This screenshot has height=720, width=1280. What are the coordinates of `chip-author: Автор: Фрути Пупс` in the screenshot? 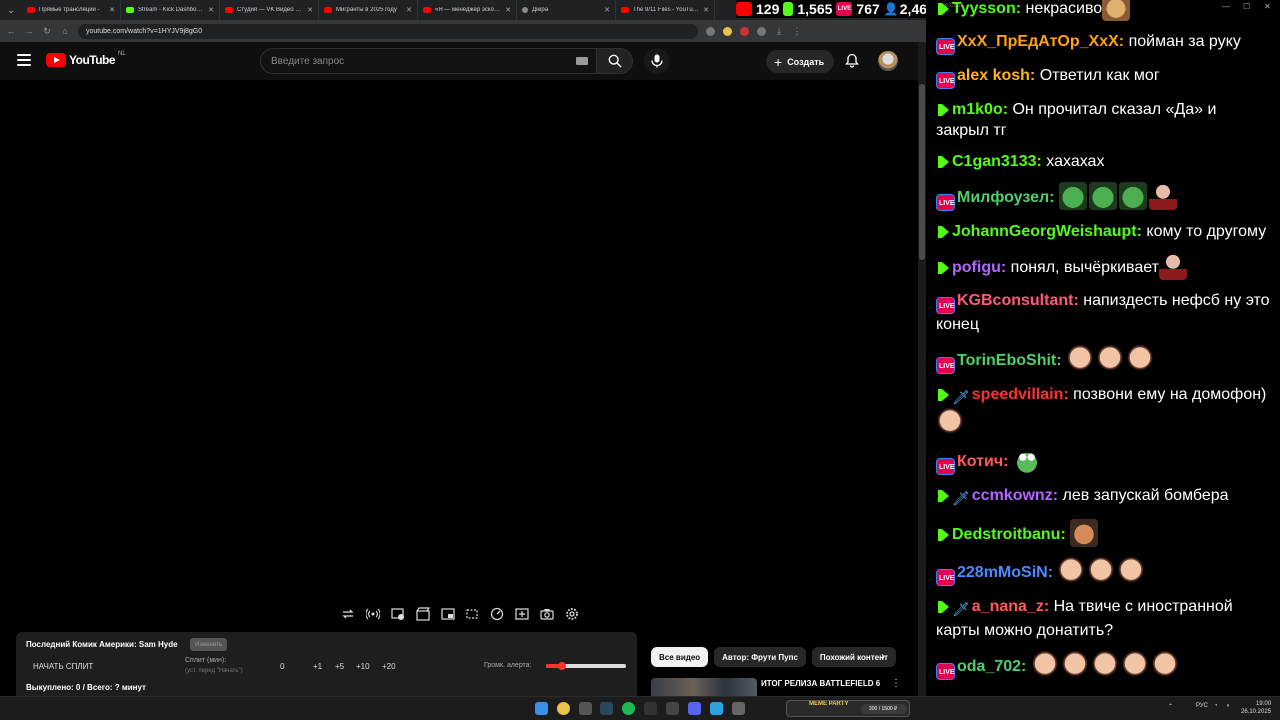 It's located at (760, 657).